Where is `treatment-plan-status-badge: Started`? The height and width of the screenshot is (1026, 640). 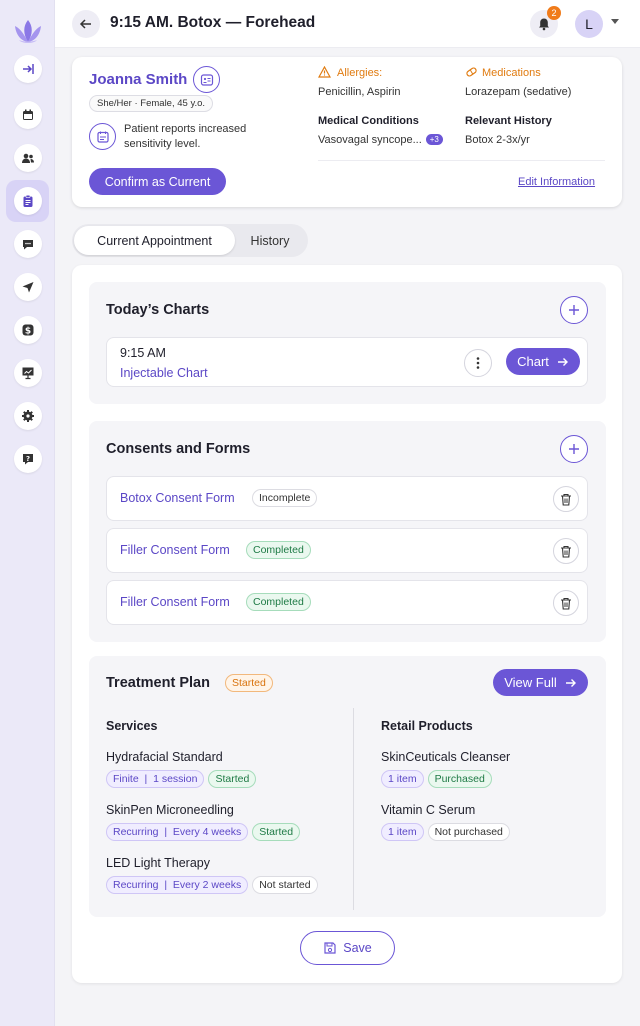 treatment-plan-status-badge: Started is located at coordinates (249, 683).